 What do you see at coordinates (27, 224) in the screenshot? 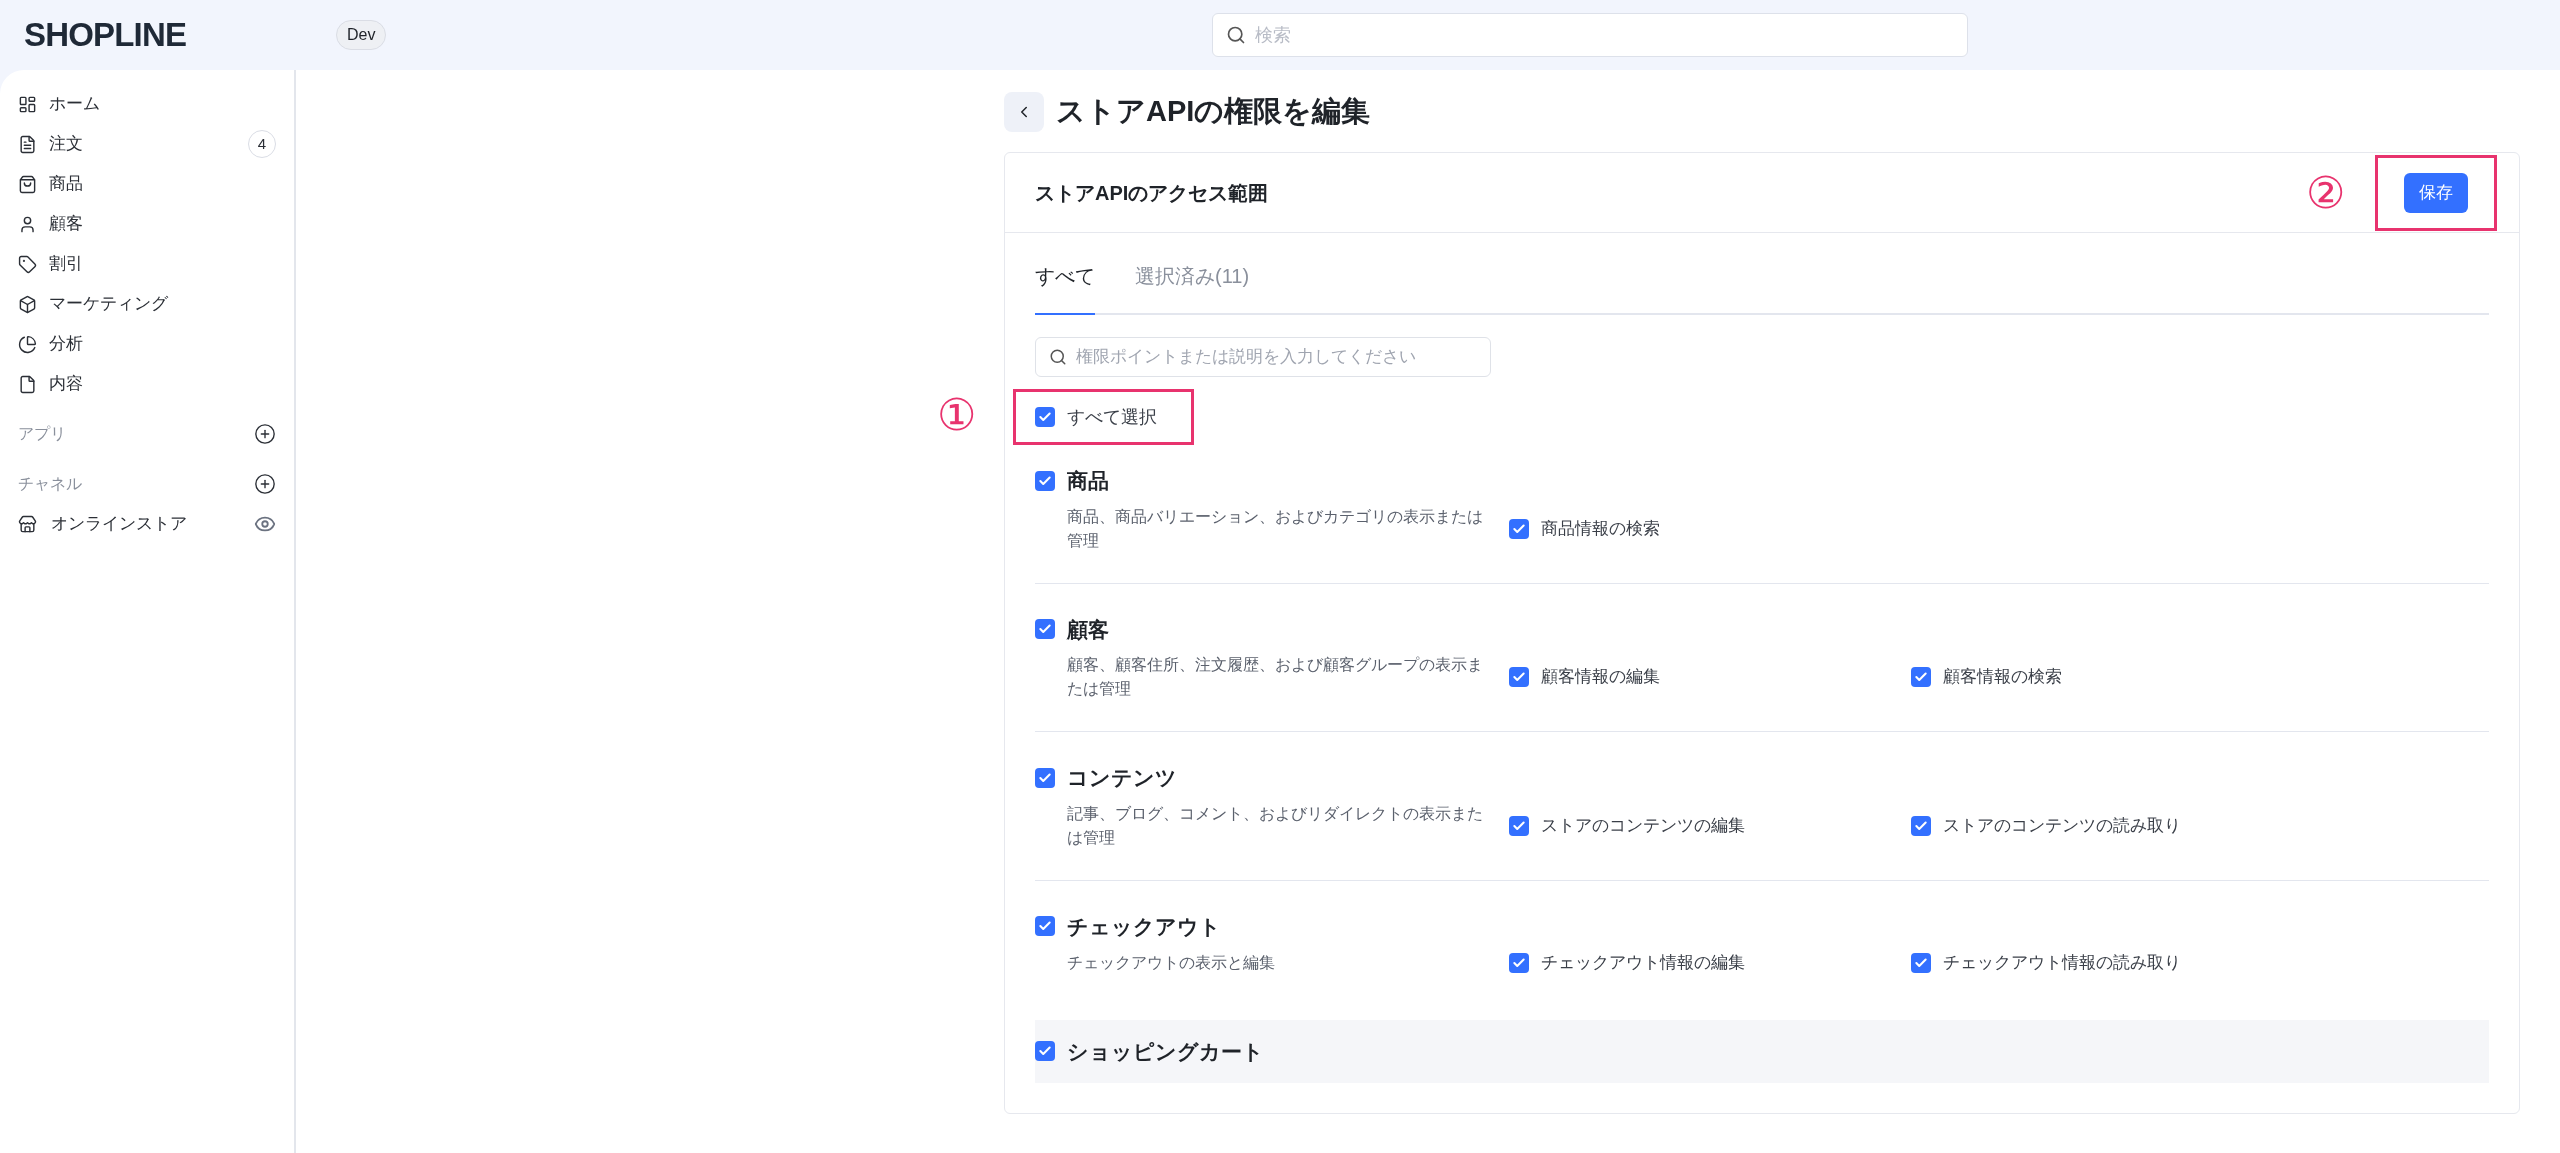
I see `person-icon` at bounding box center [27, 224].